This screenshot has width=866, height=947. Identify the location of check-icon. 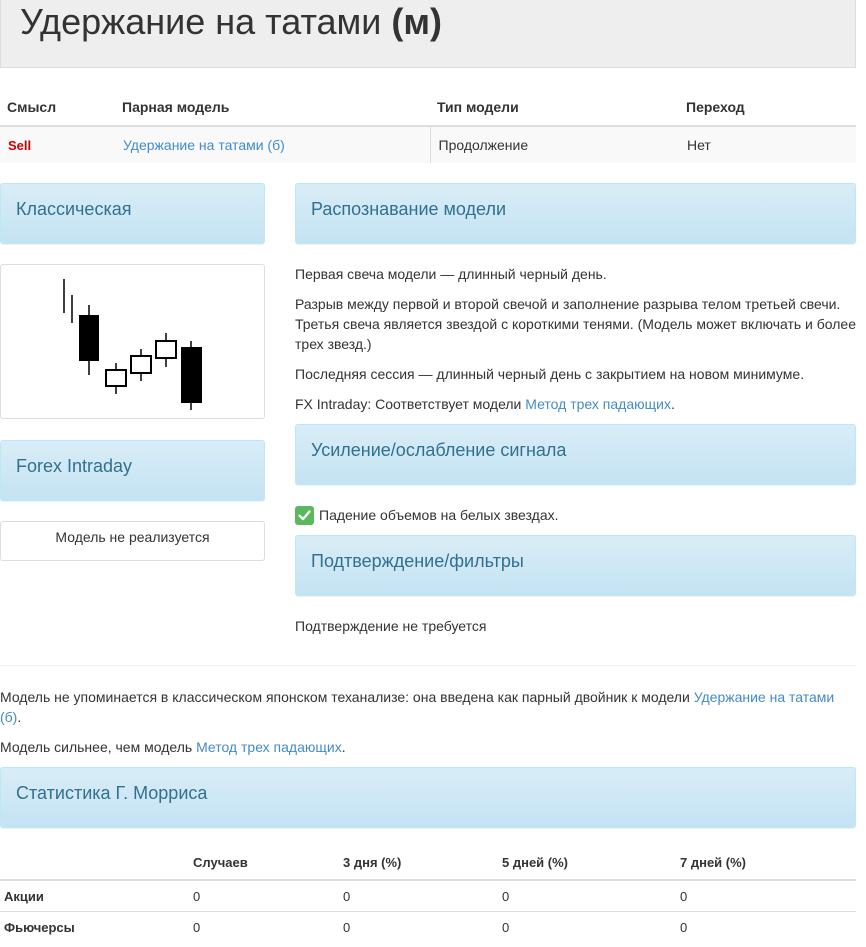
(304, 515).